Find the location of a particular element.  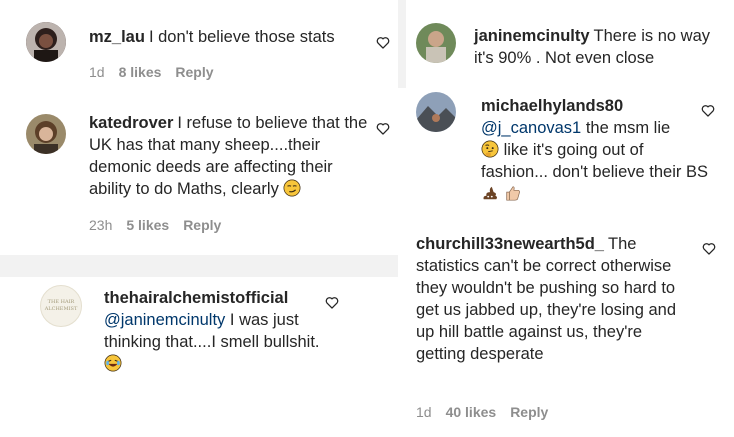

comment-body: mz_lau I don't believe those stats is located at coordinates (229, 37).